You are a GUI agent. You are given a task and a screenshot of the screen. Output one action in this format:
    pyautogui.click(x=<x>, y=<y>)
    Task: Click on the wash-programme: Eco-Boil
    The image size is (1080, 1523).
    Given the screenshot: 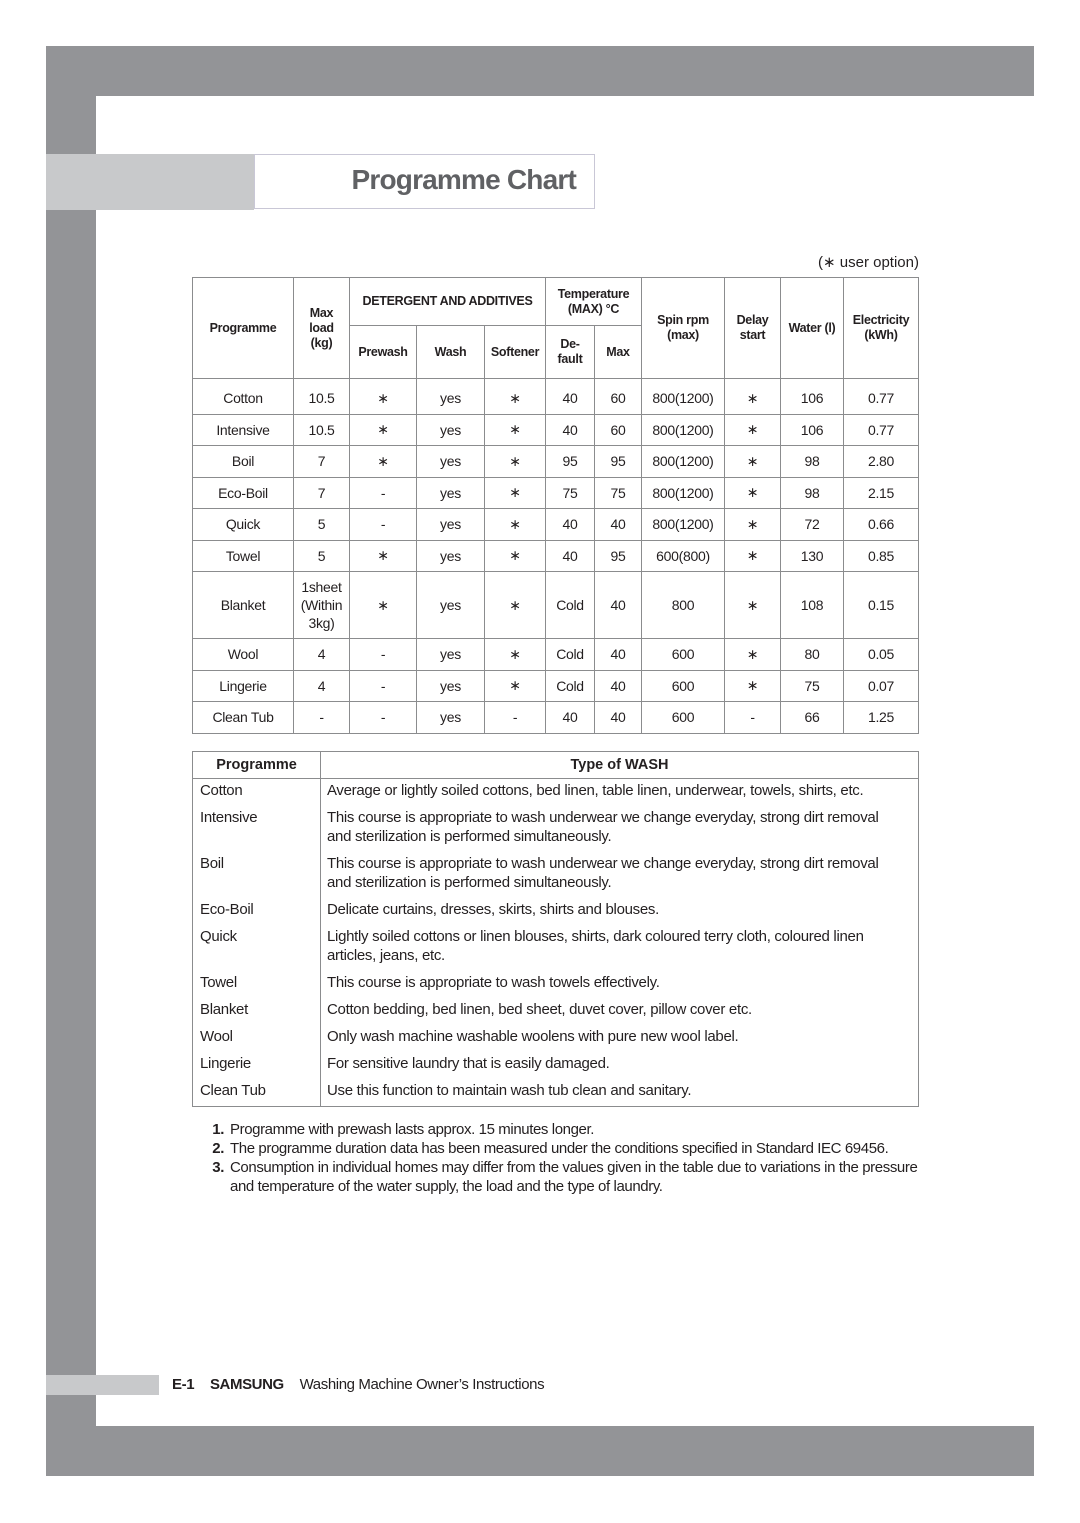 What is the action you would take?
    pyautogui.click(x=256, y=911)
    